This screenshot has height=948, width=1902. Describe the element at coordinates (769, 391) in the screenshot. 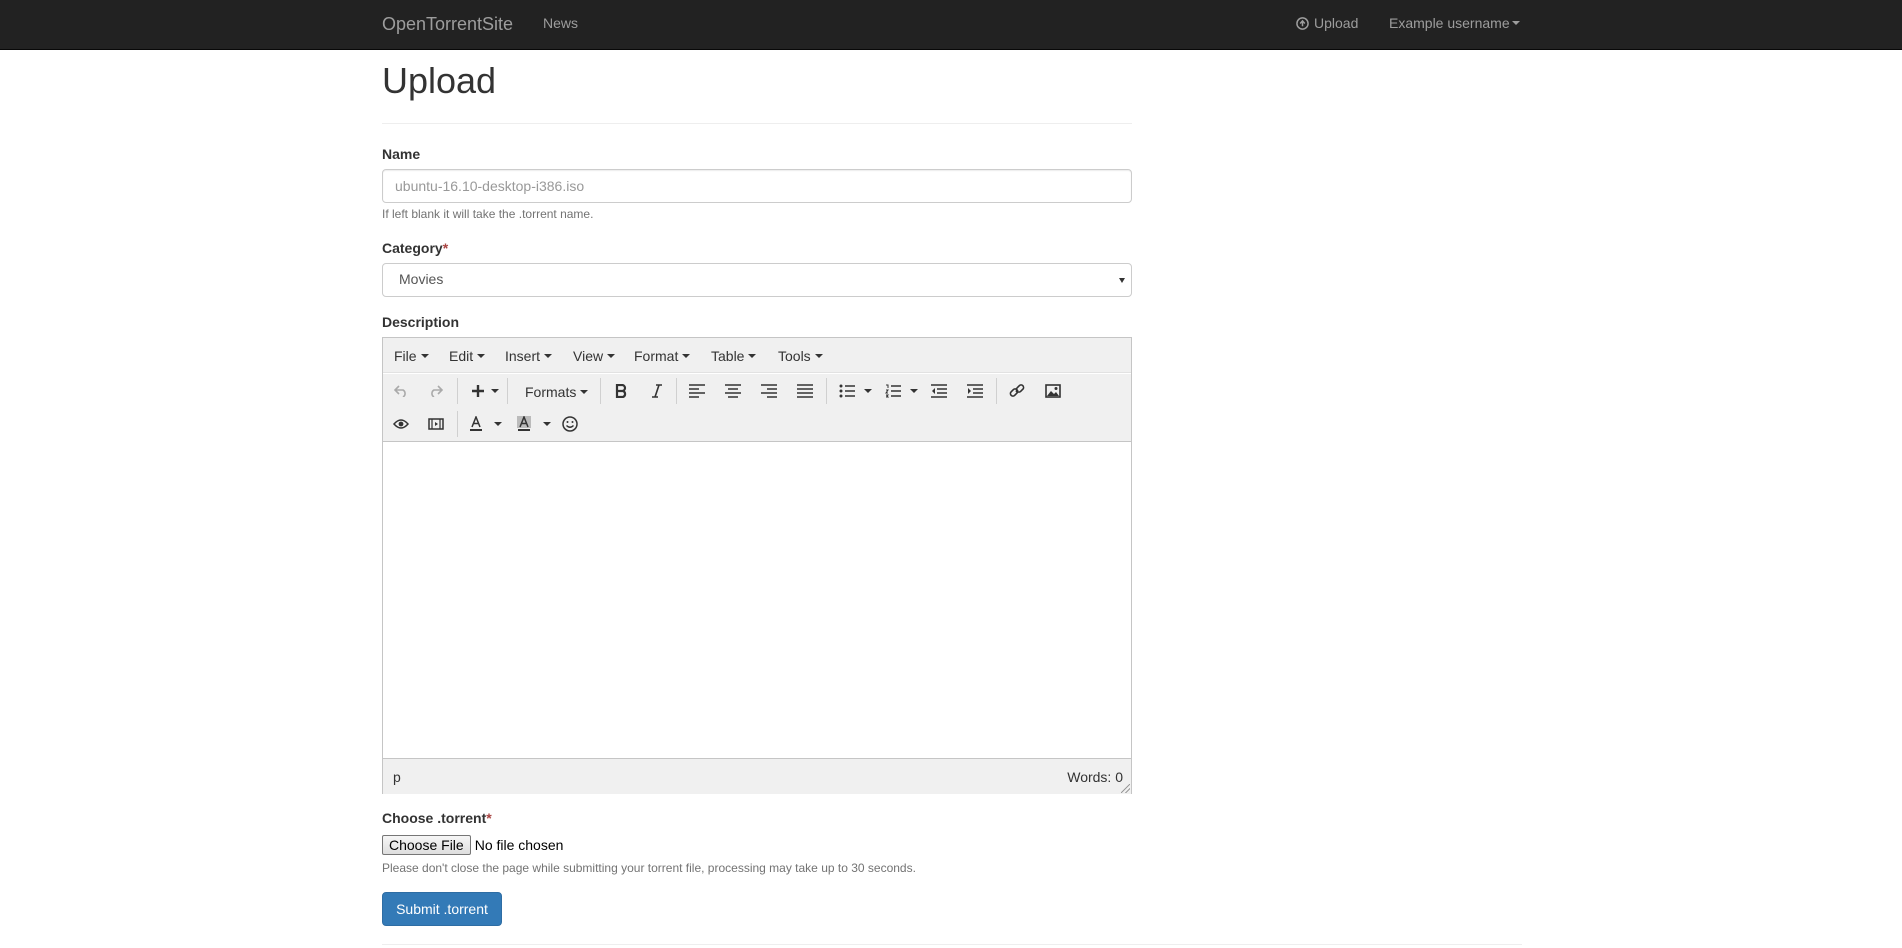

I see `align-right-button` at that location.